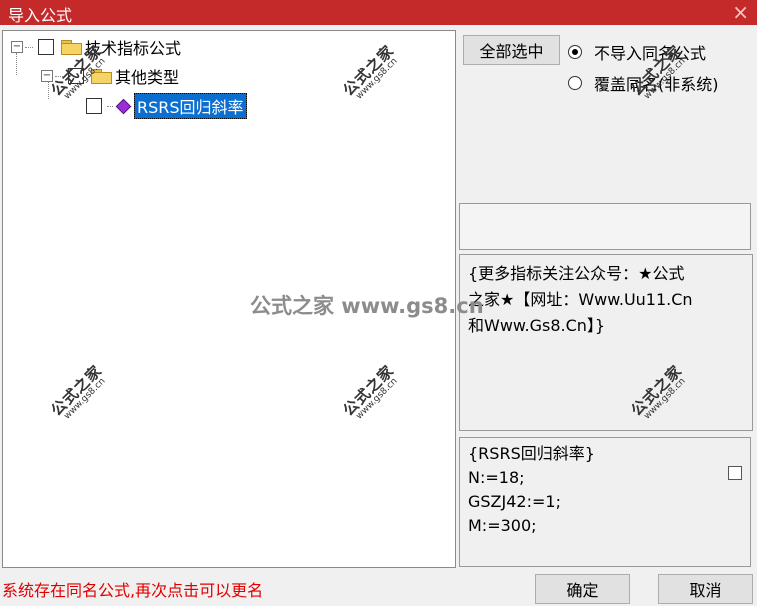  Describe the element at coordinates (40, 15) in the screenshot. I see `window-title: 导入公式` at that location.